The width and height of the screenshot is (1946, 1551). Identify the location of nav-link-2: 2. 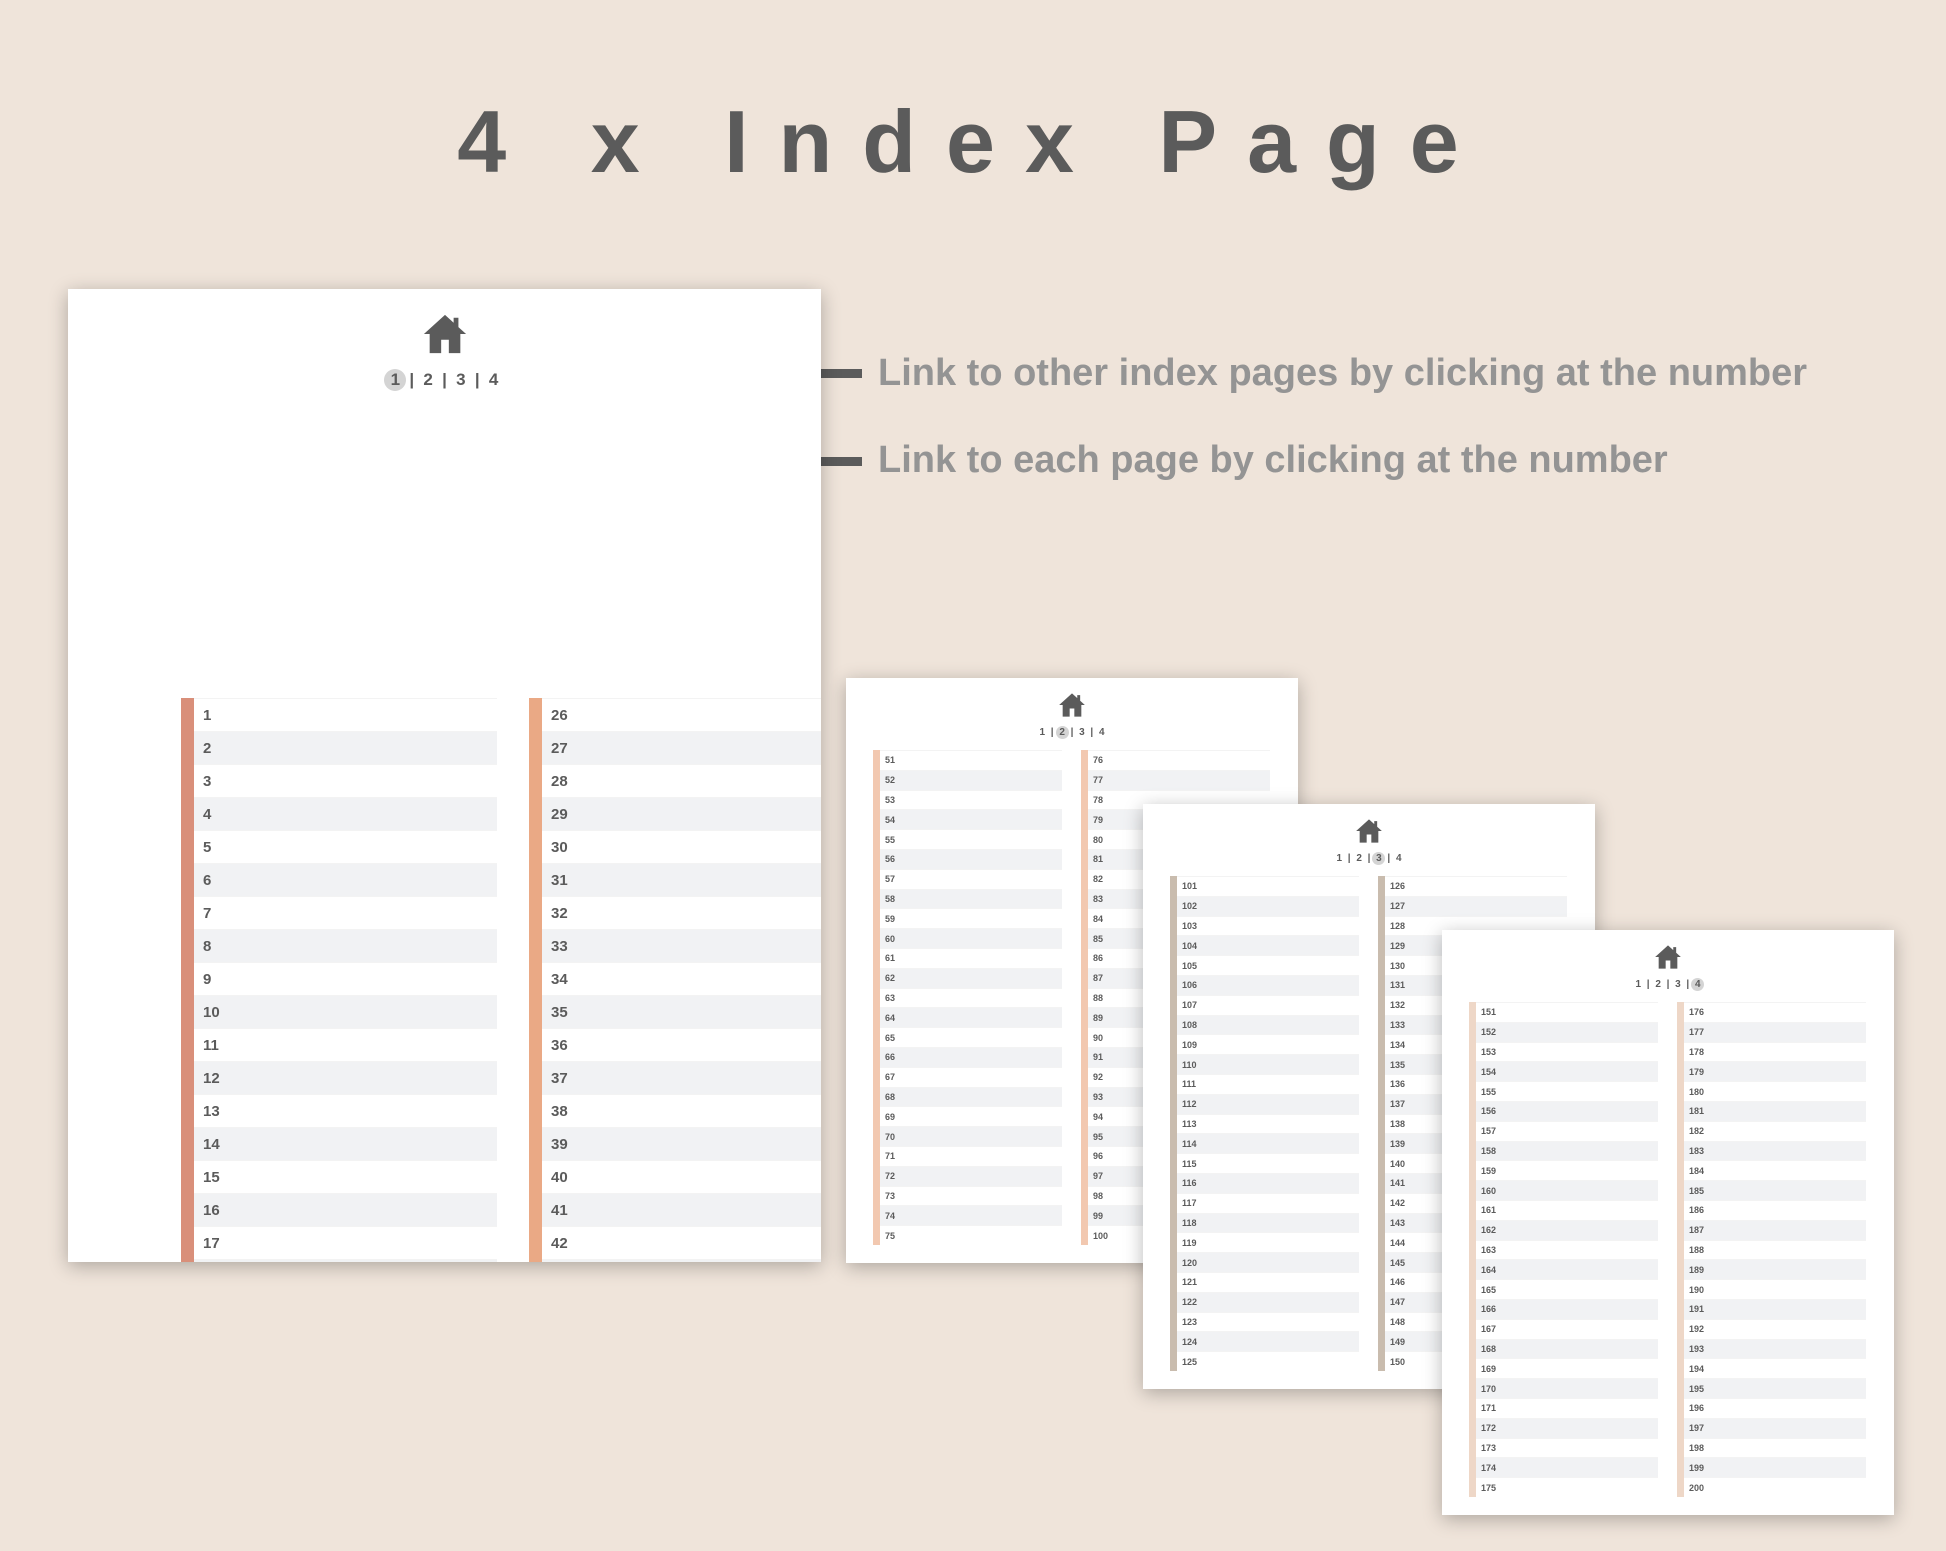
(428, 380).